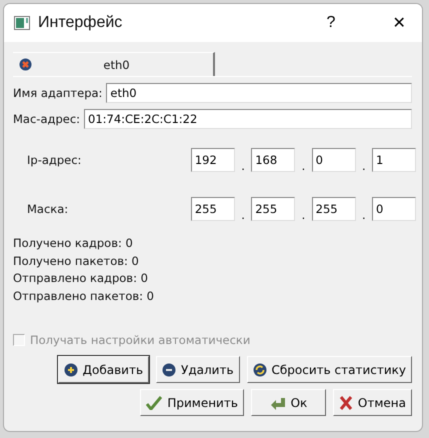 The image size is (429, 438). Describe the element at coordinates (22, 23) in the screenshot. I see `window-app-icon` at that location.